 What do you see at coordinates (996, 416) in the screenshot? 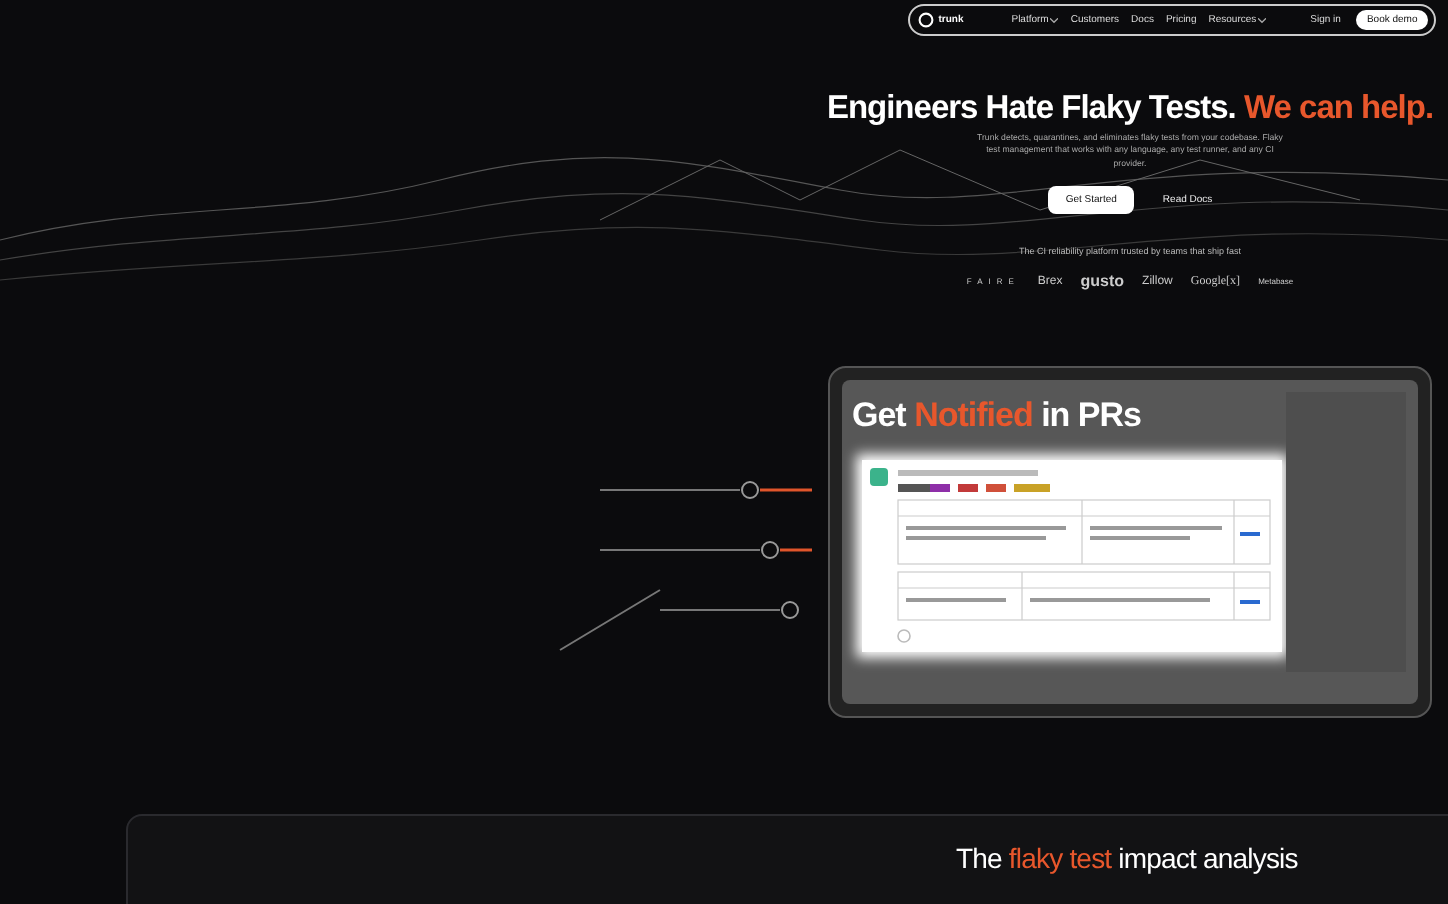
I see `video-headline: Get Notified in PRs` at bounding box center [996, 416].